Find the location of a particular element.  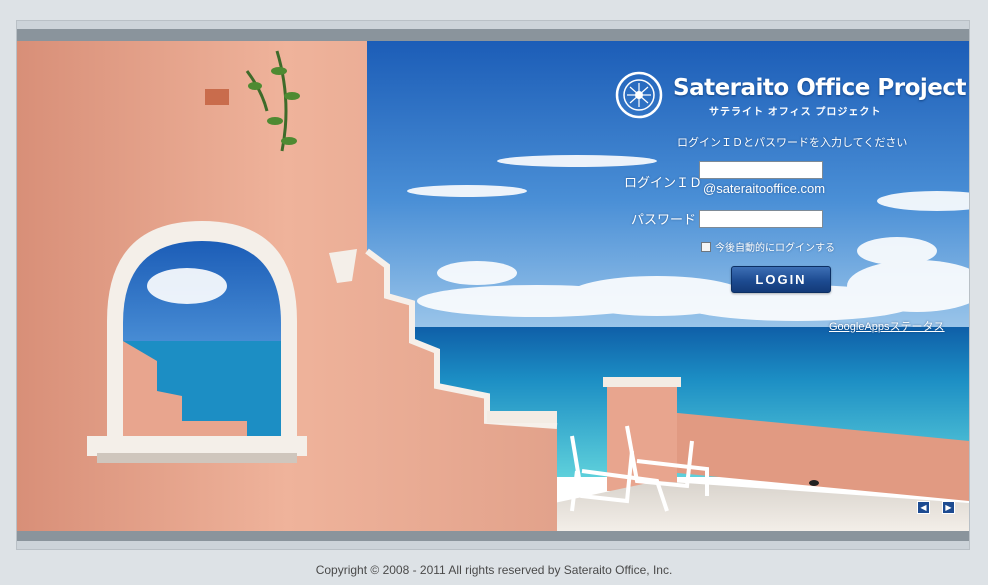

triangle-left-icon: ◀ is located at coordinates (923, 507).